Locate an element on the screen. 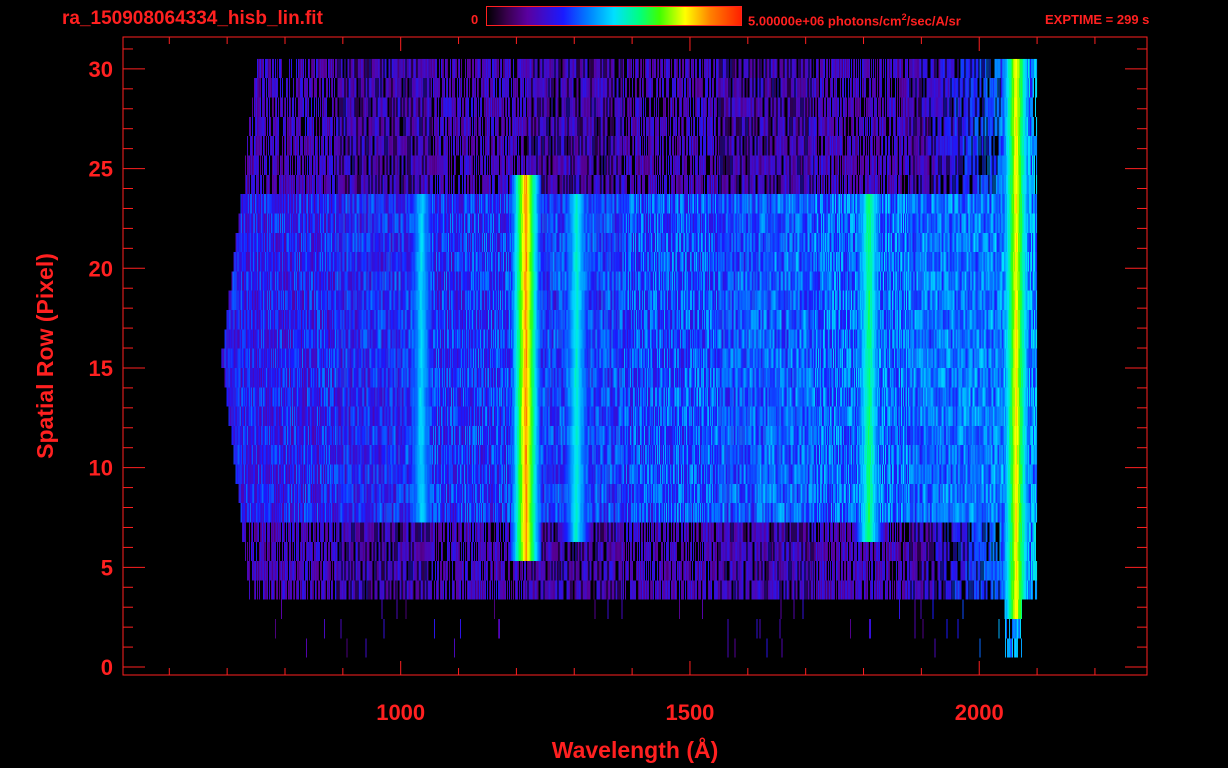 The height and width of the screenshot is (768, 1228). colorbar is located at coordinates (614, 16).